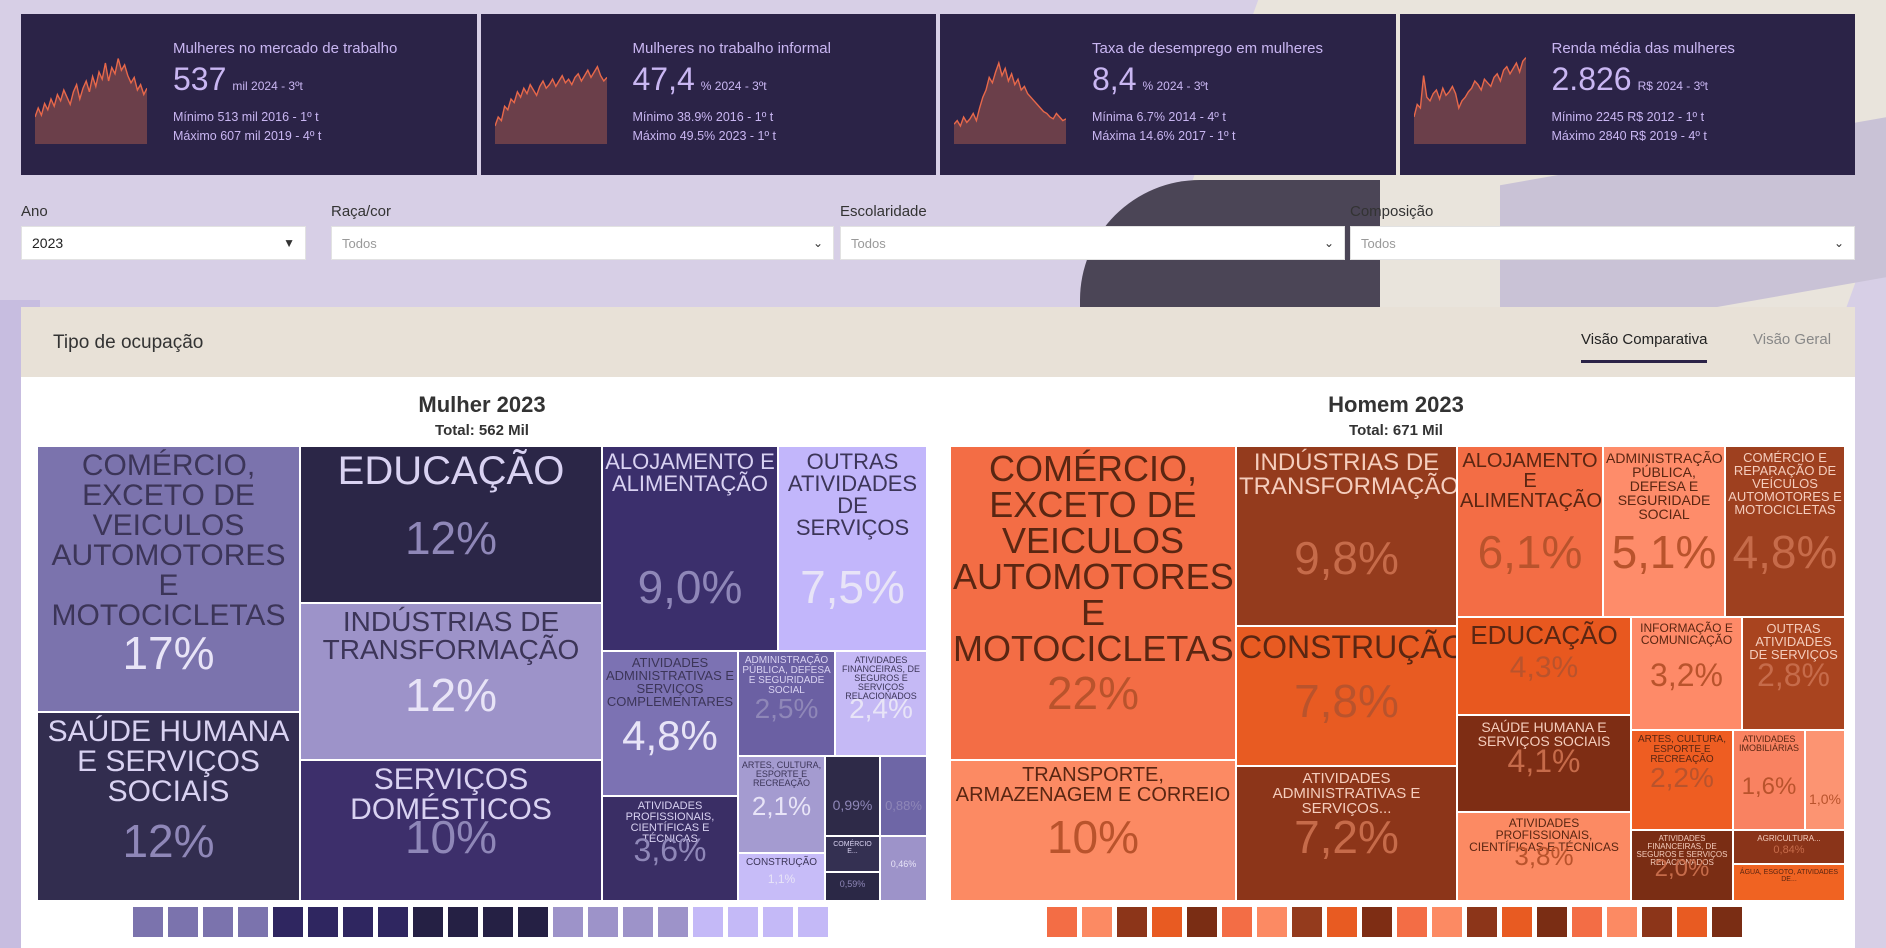  What do you see at coordinates (1644, 347) in the screenshot?
I see `tab-visao-comparativa: Visão Comparativa` at bounding box center [1644, 347].